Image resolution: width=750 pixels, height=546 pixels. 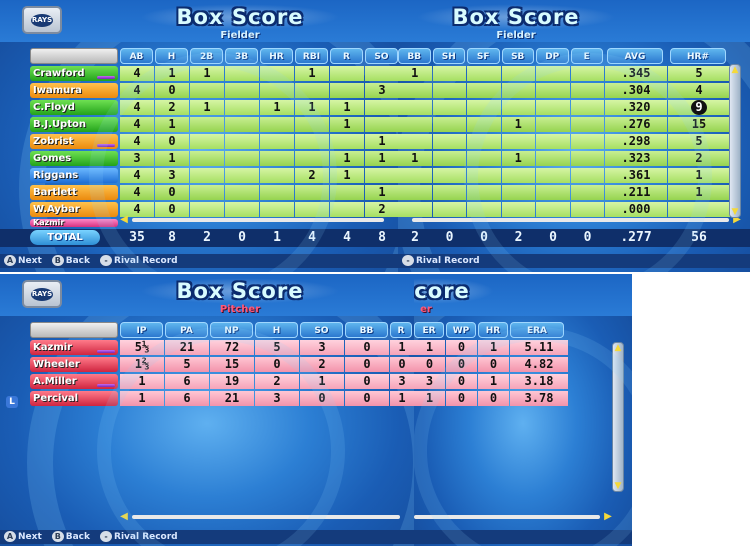 What do you see at coordinates (12, 402) in the screenshot?
I see `l-button-icon: L` at bounding box center [12, 402].